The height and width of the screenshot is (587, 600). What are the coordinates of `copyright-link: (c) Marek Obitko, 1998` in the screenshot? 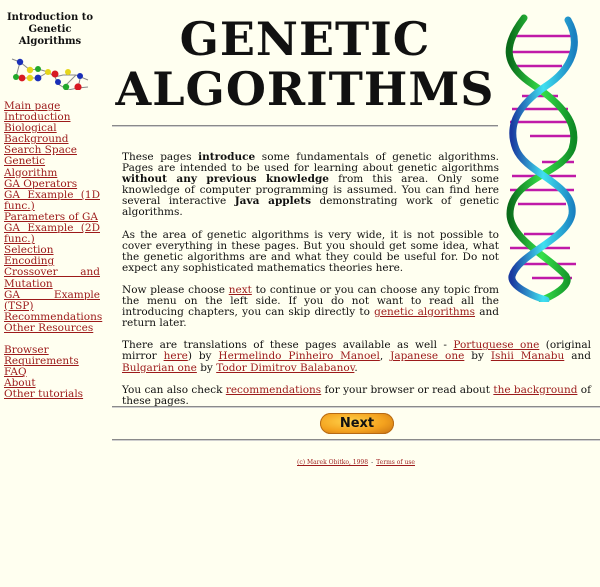 It's located at (332, 462).